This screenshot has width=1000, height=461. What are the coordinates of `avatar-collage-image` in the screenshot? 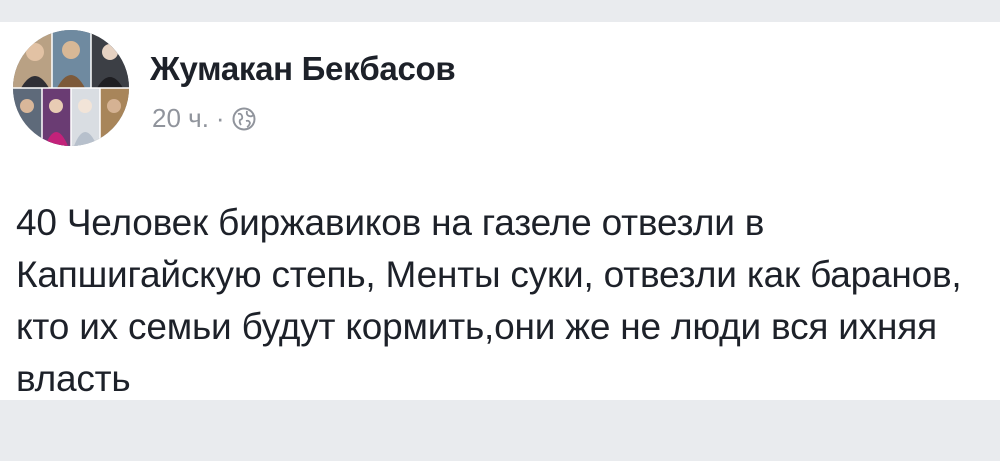 It's located at (71, 88).